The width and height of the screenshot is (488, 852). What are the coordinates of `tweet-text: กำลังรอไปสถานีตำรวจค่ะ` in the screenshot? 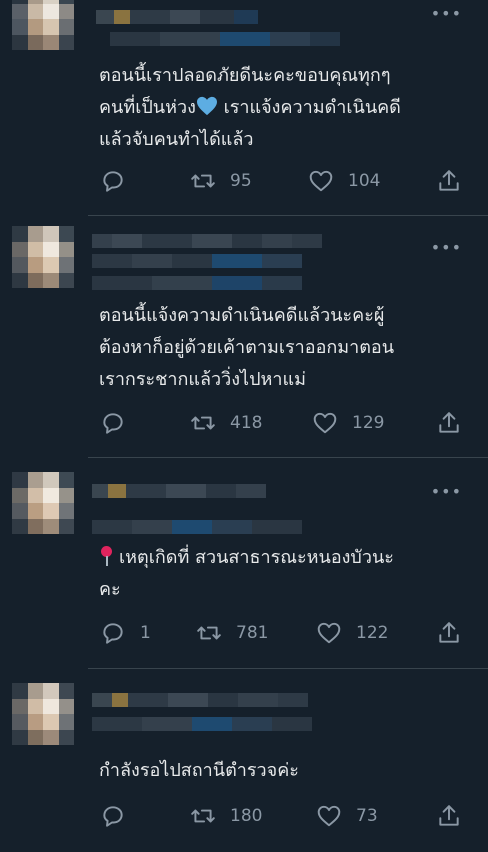 It's located at (199, 770).